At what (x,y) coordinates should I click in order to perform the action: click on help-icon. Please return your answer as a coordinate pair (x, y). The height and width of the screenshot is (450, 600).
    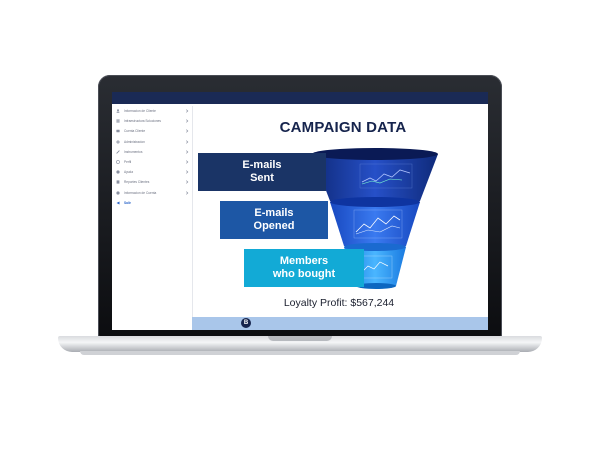
    Looking at the image, I should click on (118, 172).